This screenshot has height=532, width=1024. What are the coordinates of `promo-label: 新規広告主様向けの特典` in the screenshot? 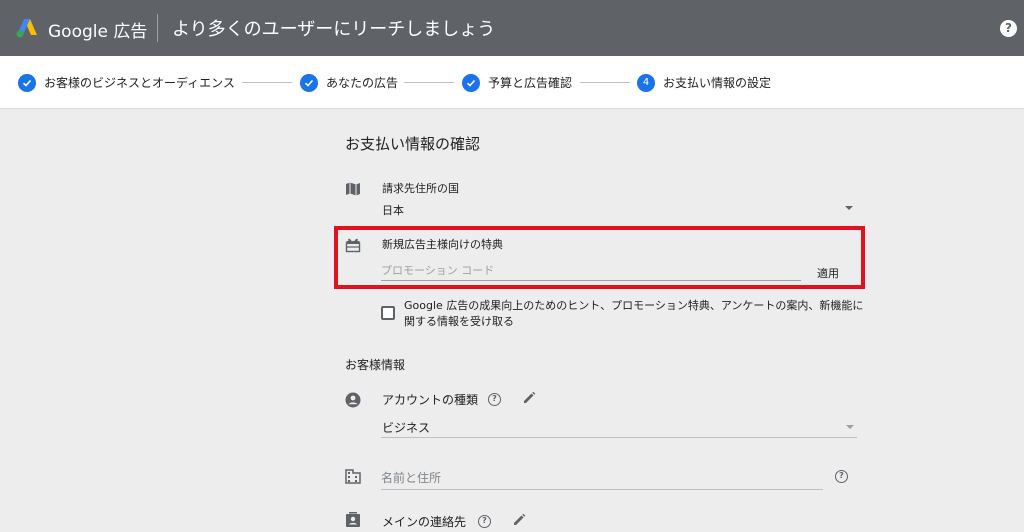 It's located at (442, 244).